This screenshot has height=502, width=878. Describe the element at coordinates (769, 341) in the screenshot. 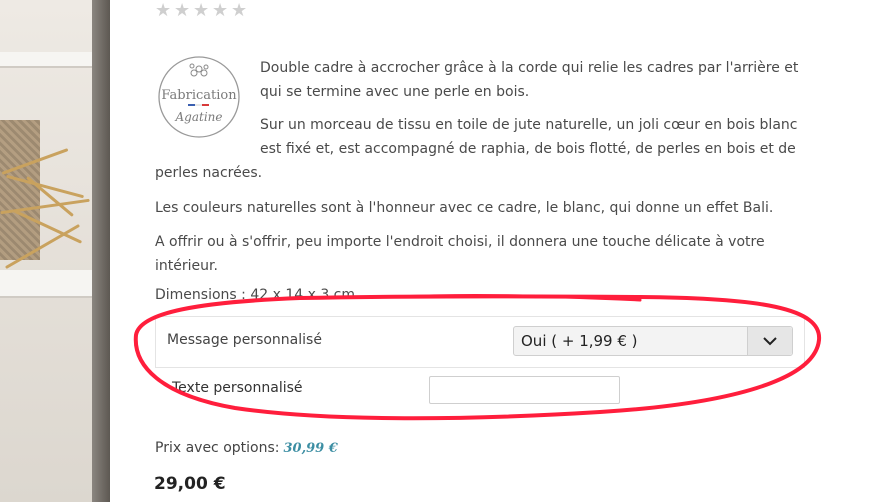

I see `chevron-down-icon` at that location.